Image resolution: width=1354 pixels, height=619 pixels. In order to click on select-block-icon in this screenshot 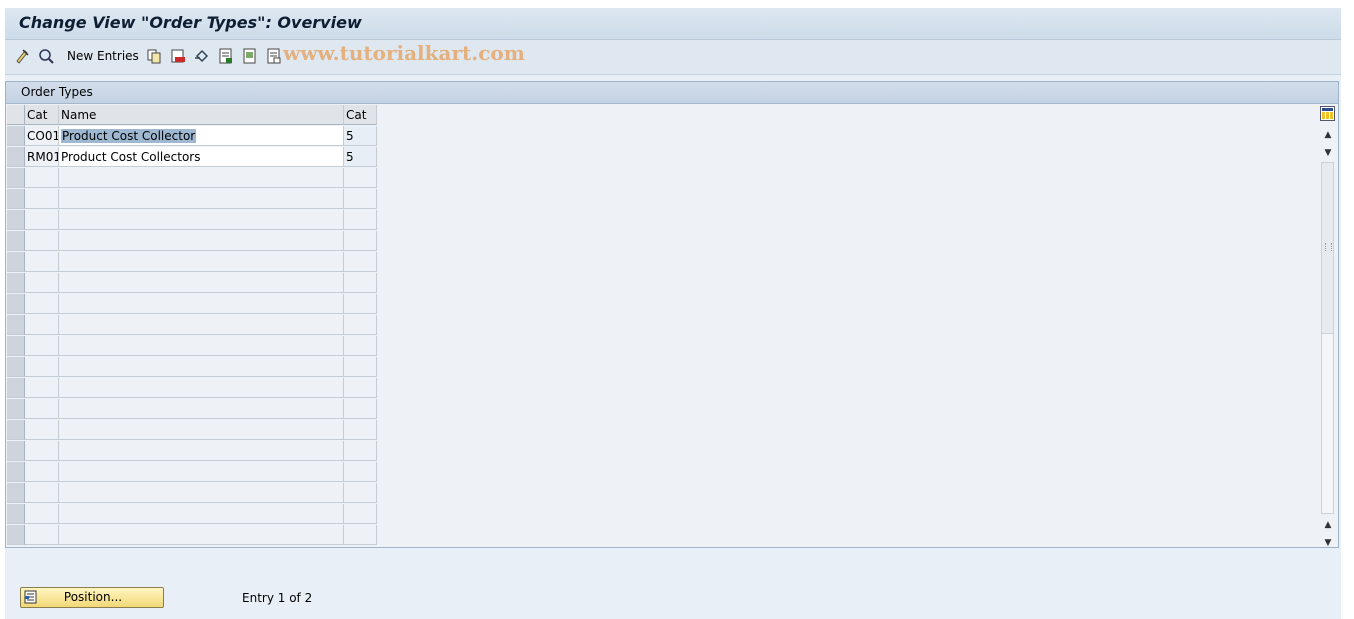, I will do `click(250, 56)`.